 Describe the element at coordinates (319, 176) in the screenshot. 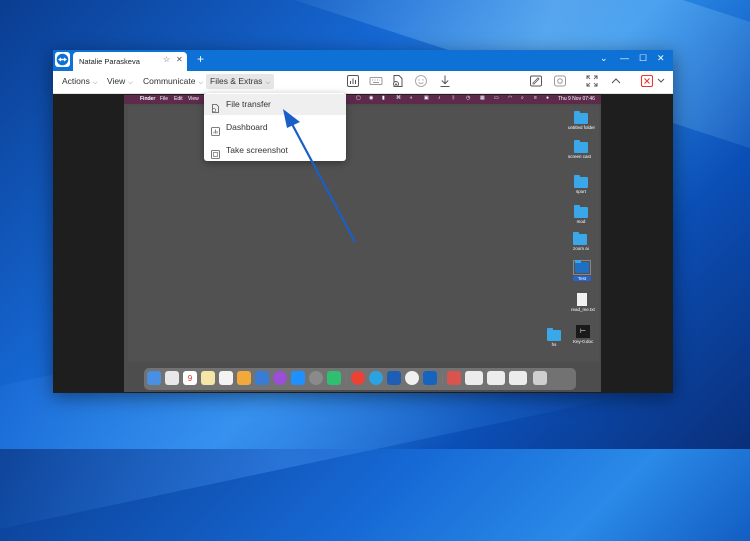

I see `annotation-arrow` at that location.